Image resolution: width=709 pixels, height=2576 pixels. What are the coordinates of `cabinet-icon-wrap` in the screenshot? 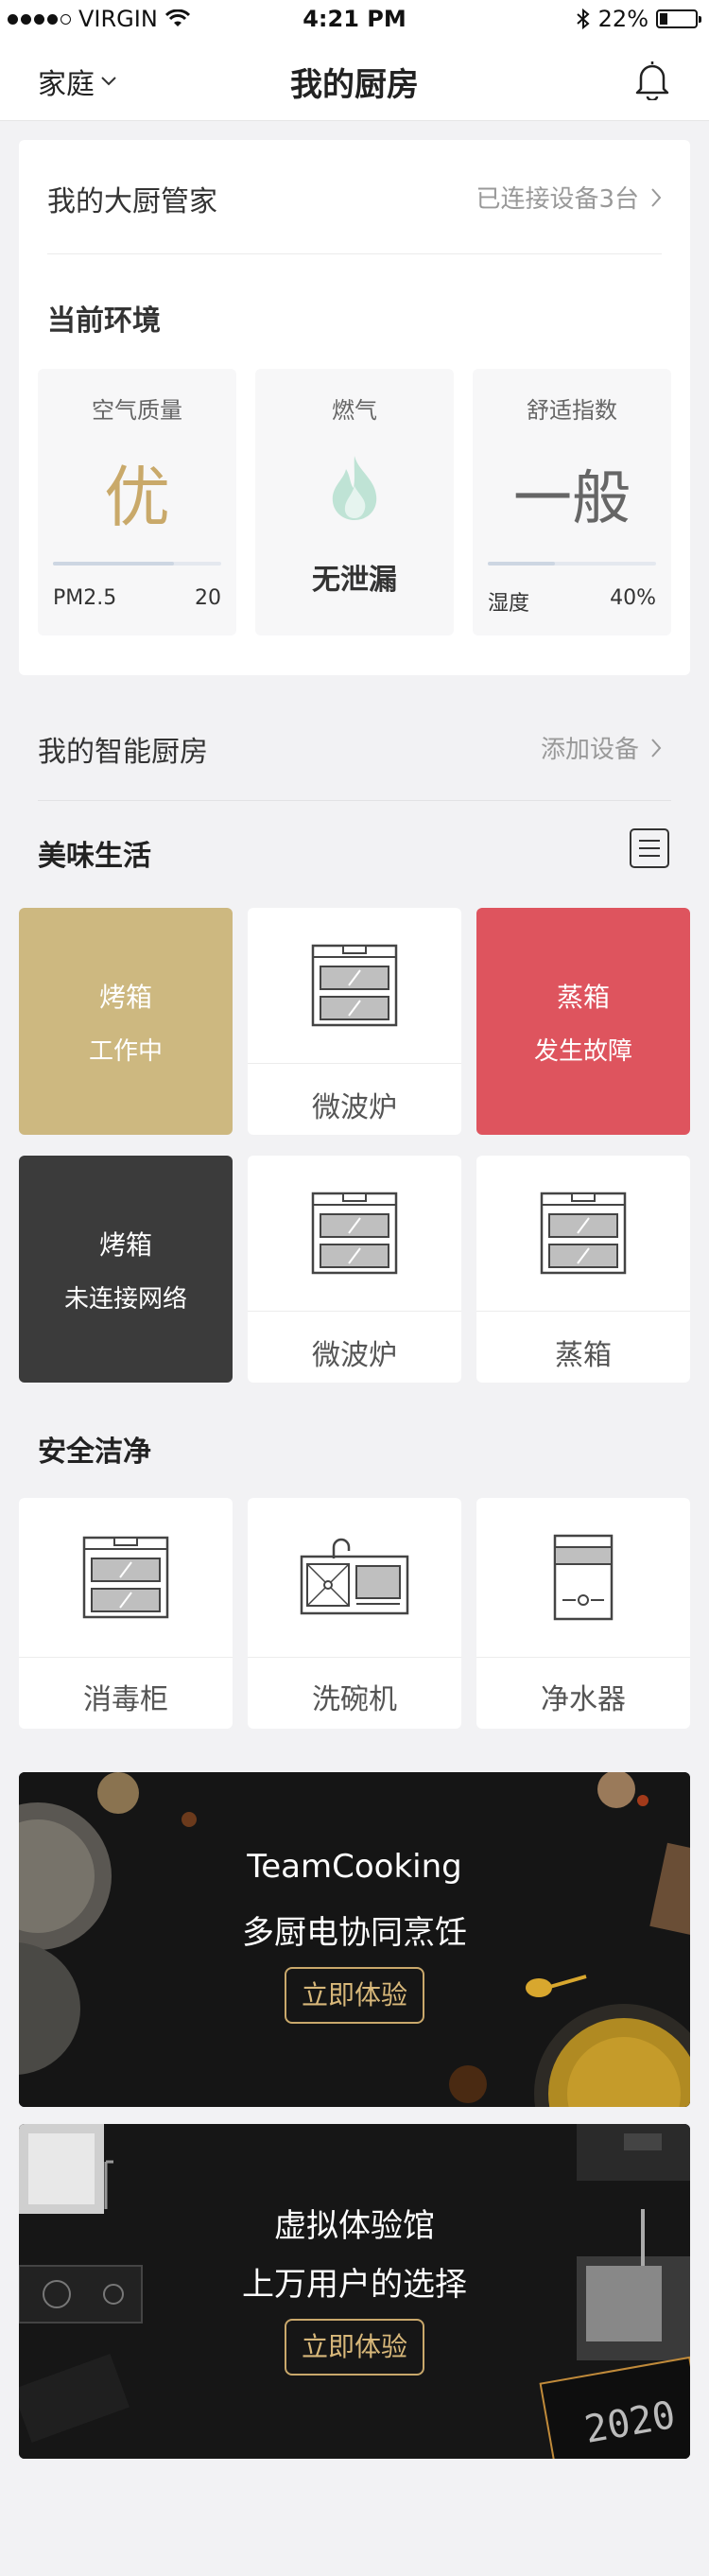 It's located at (126, 1577).